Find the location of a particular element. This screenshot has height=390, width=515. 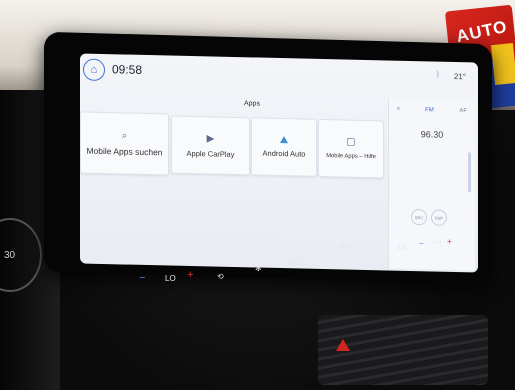

dsp-button: DSP is located at coordinates (439, 217).